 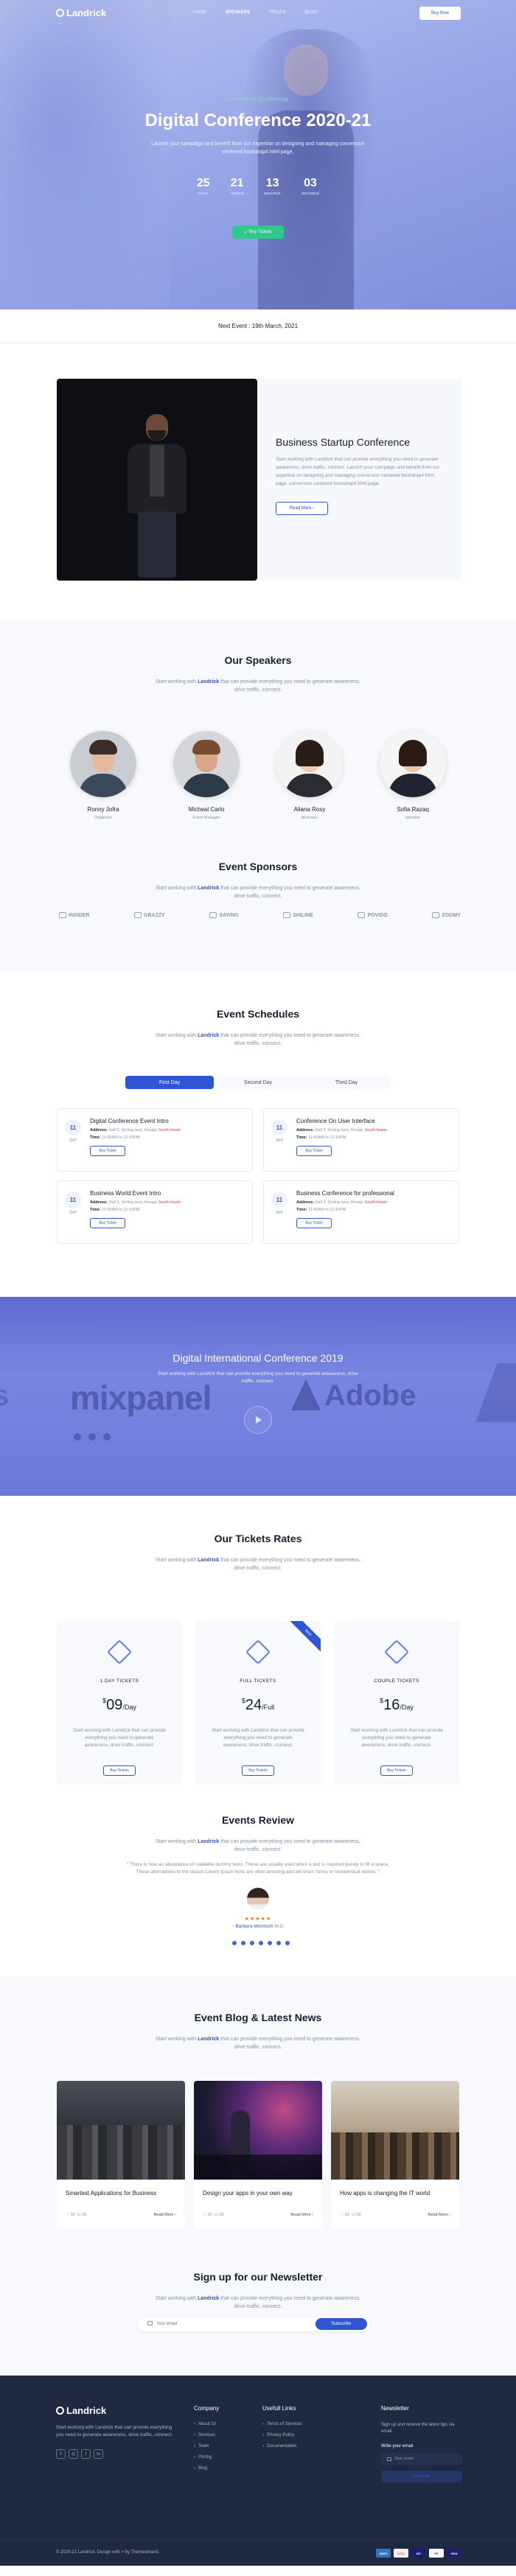 I want to click on nav-item-home: HOME, so click(x=199, y=12).